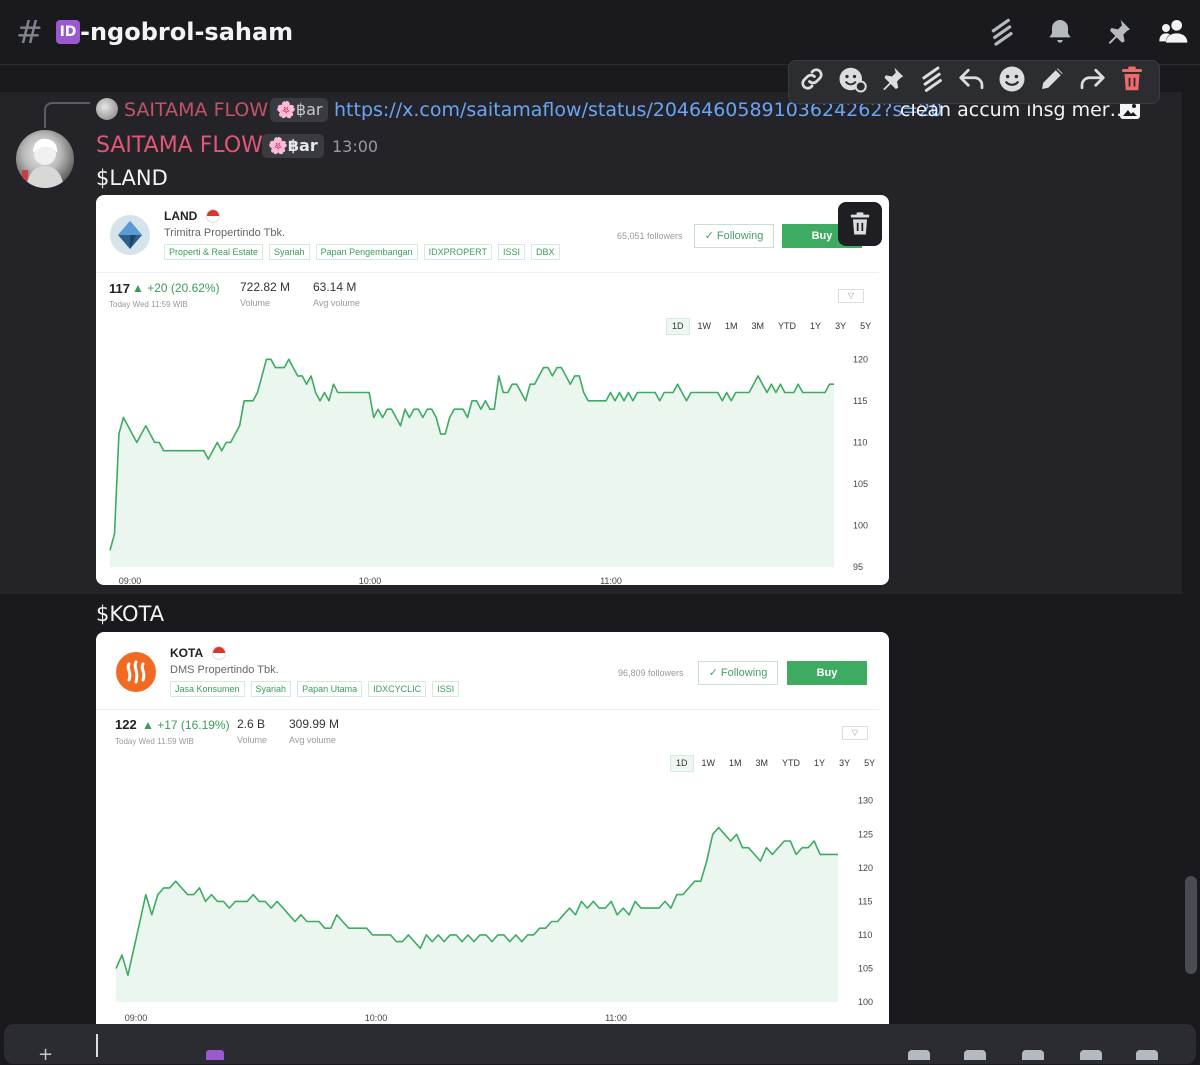 The width and height of the screenshot is (1200, 1065). What do you see at coordinates (1002, 32) in the screenshot?
I see `threads-icon` at bounding box center [1002, 32].